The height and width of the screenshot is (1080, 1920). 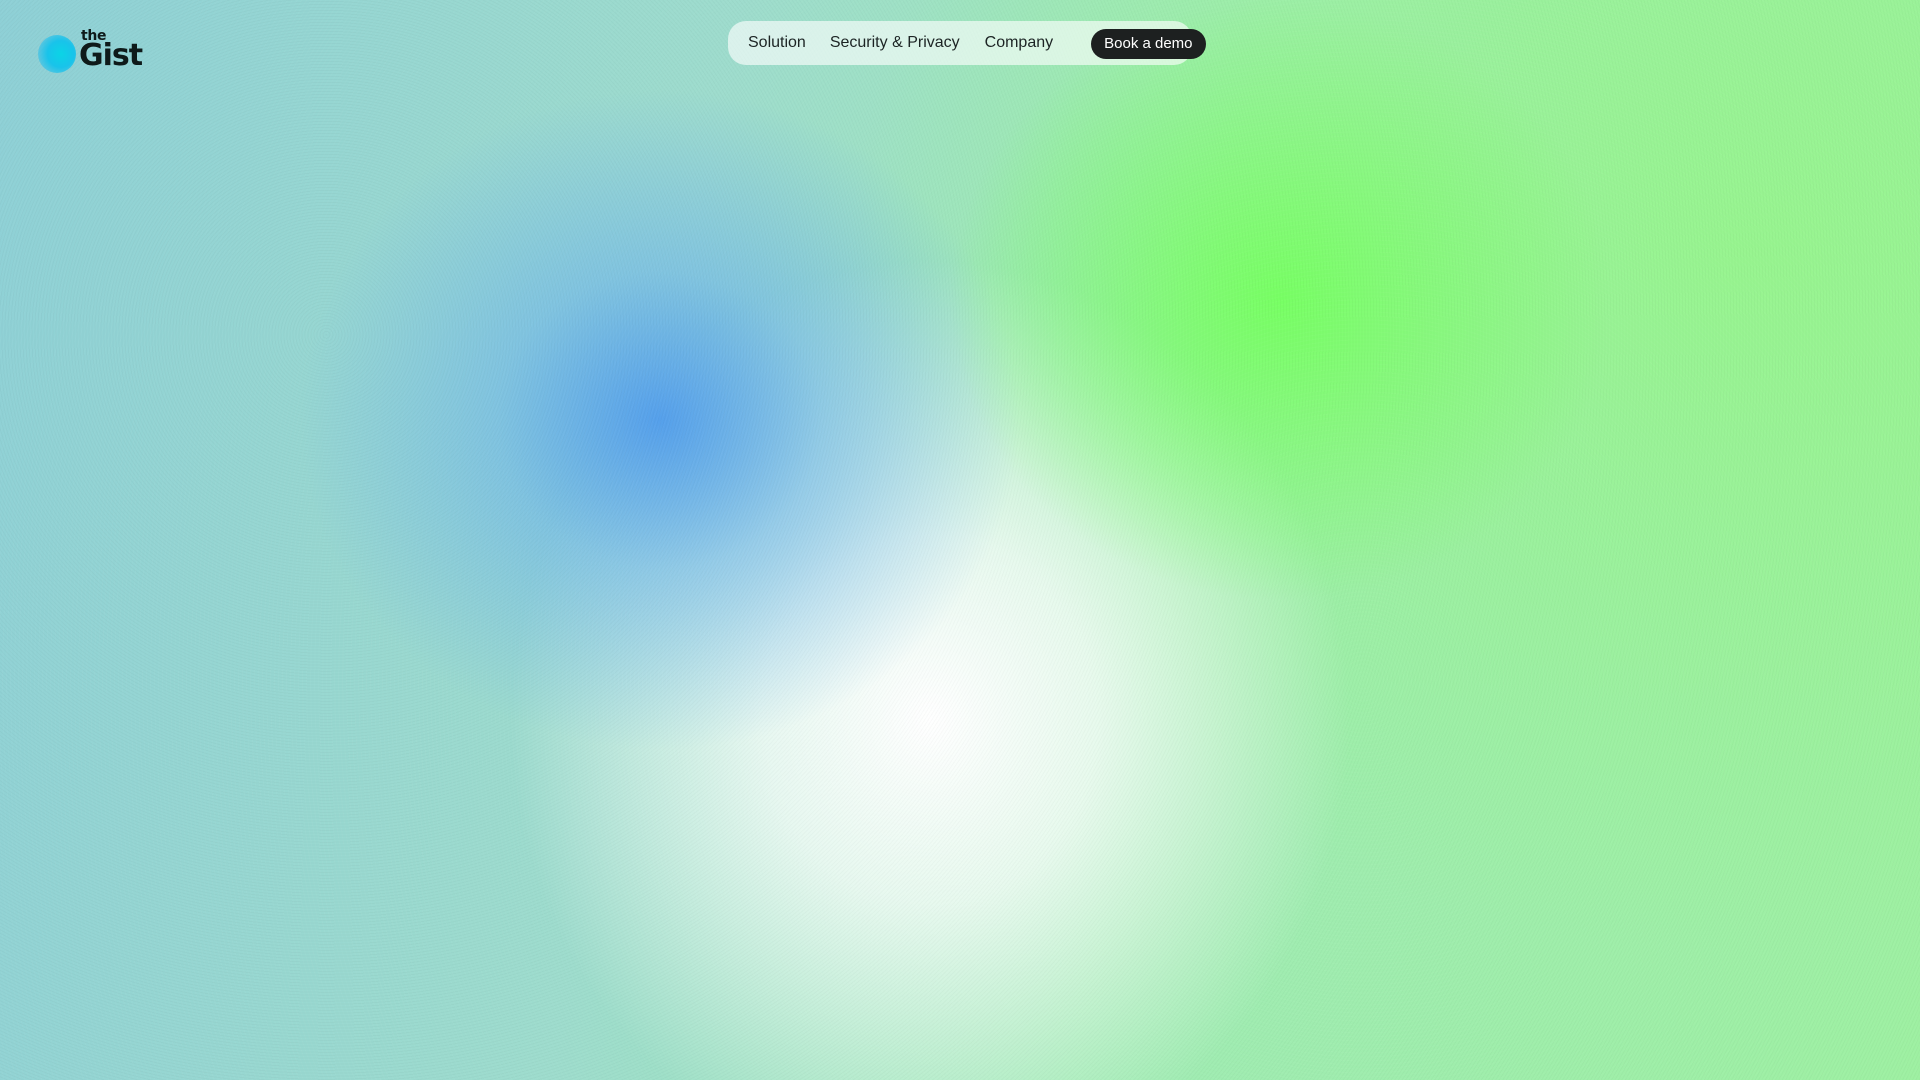 I want to click on nav-link-solution: Solution, so click(x=777, y=43).